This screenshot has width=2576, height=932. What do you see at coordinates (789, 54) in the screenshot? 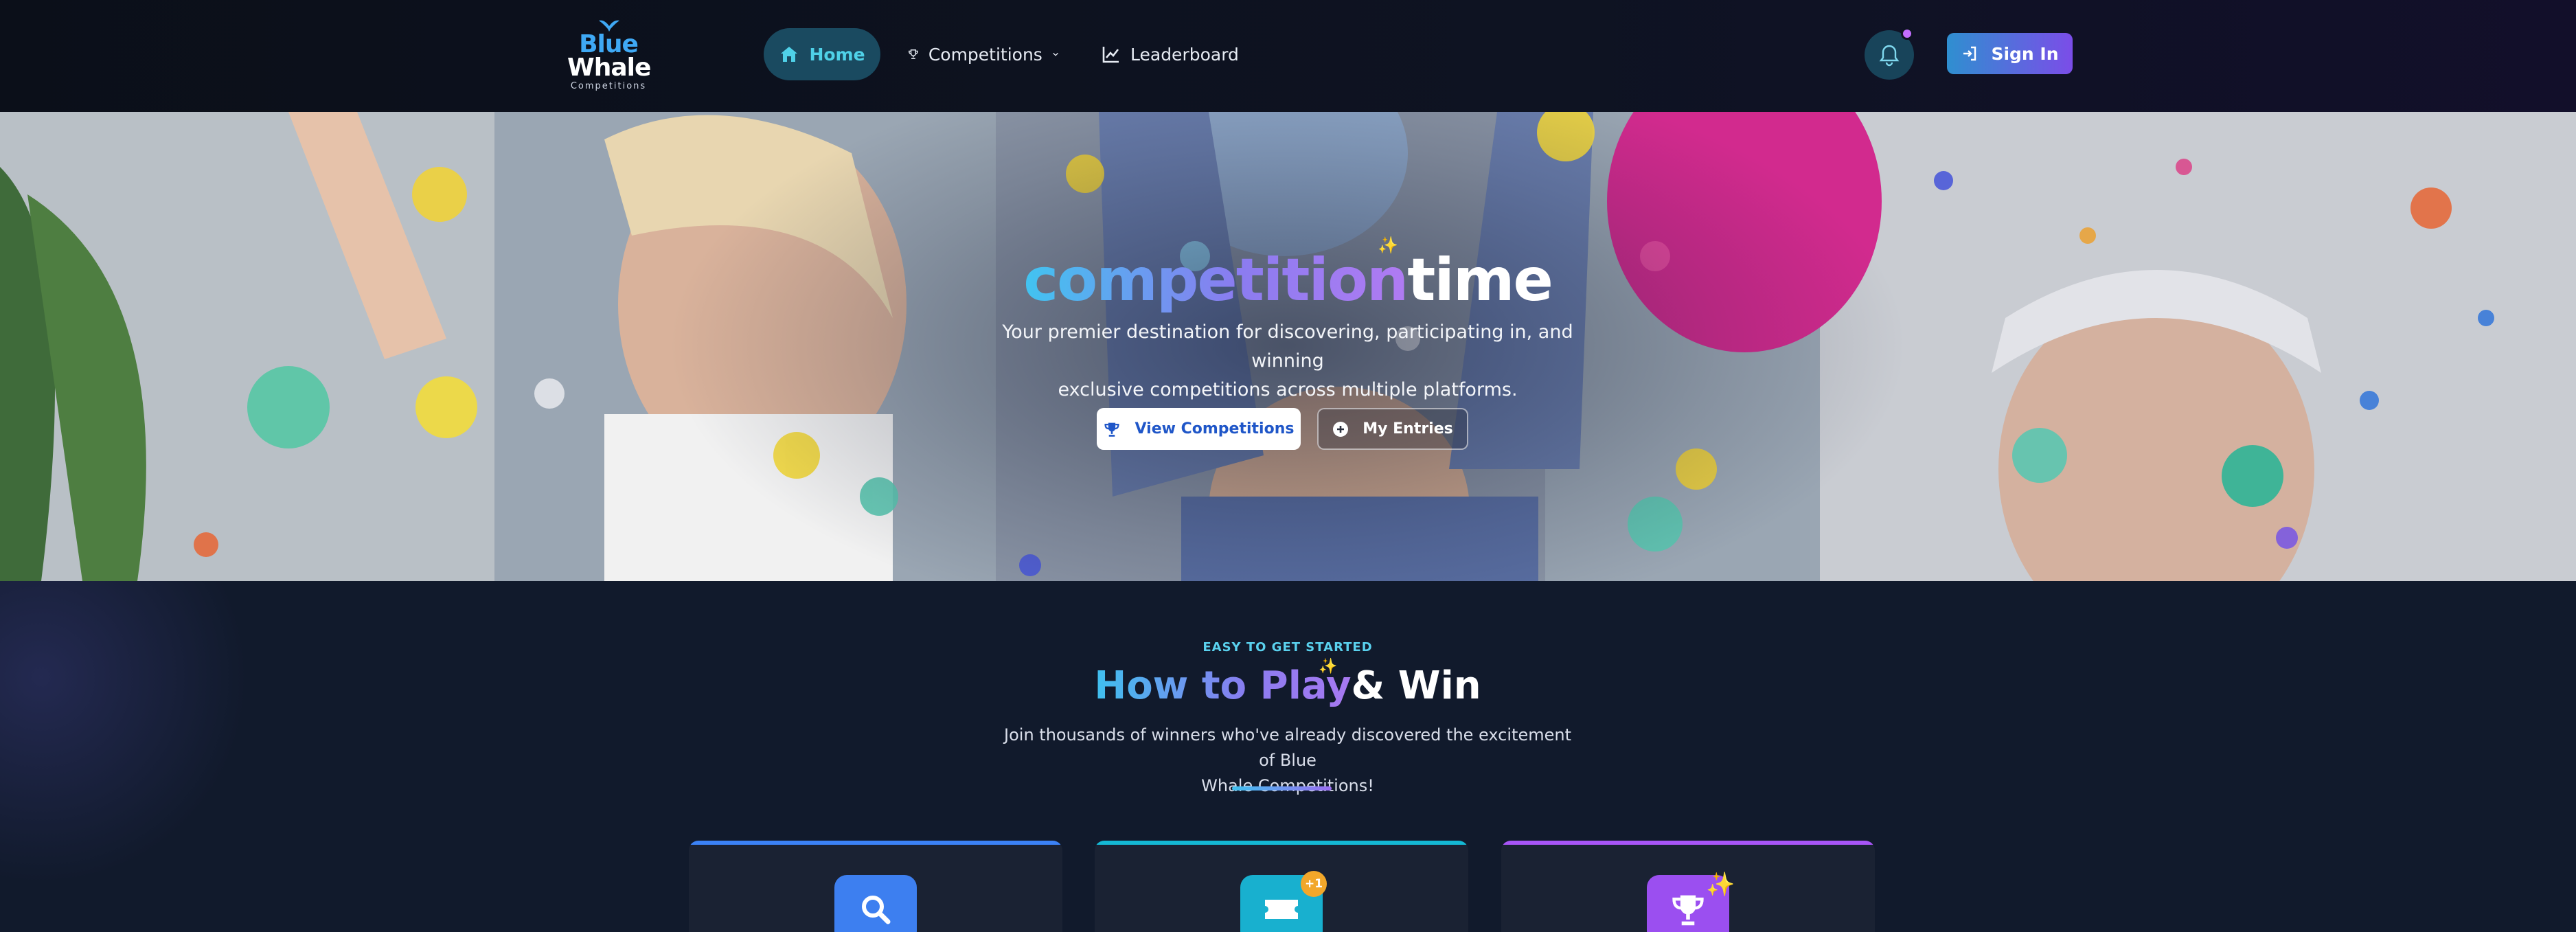
I see `home-icon` at bounding box center [789, 54].